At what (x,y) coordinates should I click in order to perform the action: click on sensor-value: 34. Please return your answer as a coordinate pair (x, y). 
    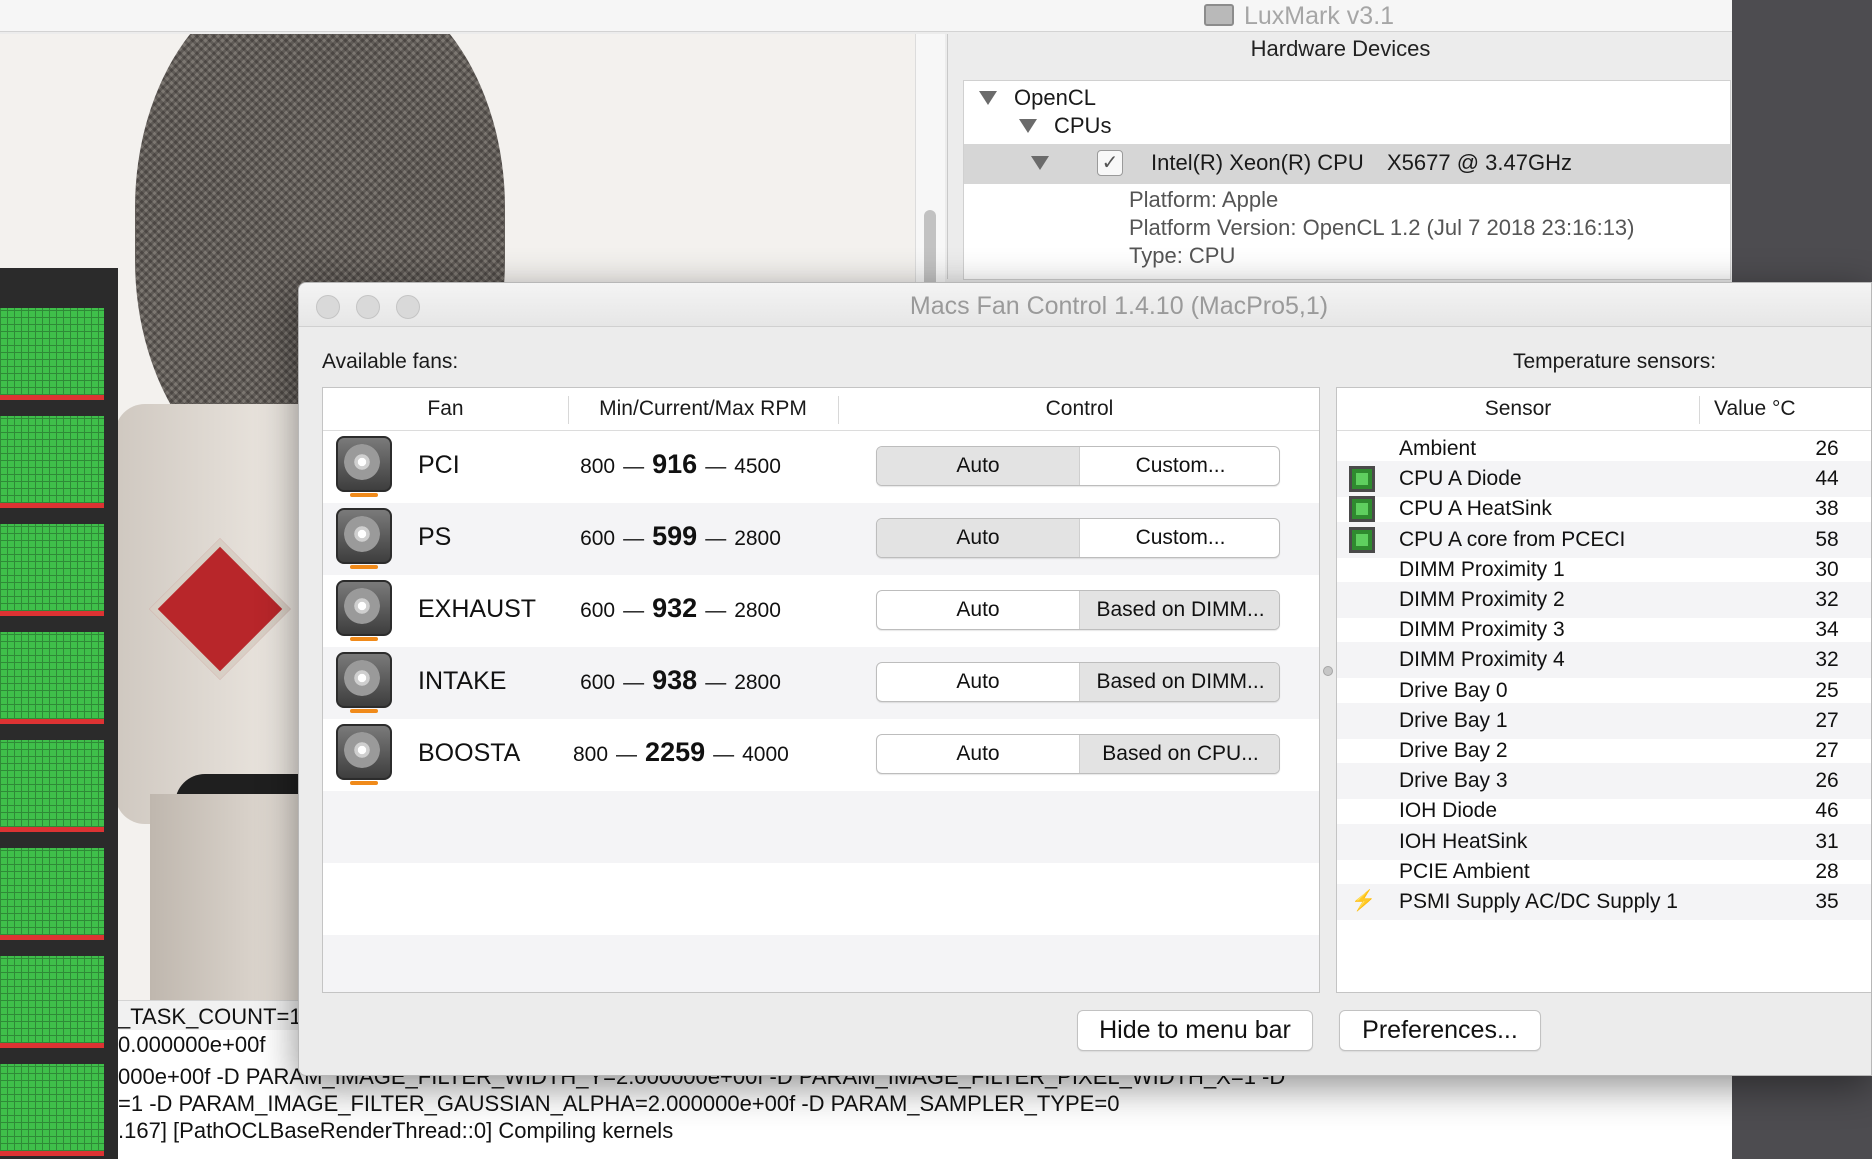
    Looking at the image, I should click on (1827, 630).